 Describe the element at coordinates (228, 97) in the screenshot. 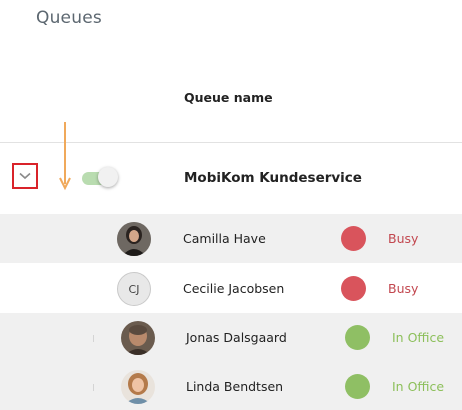

I see `queue-name-column-header: Queue name` at that location.